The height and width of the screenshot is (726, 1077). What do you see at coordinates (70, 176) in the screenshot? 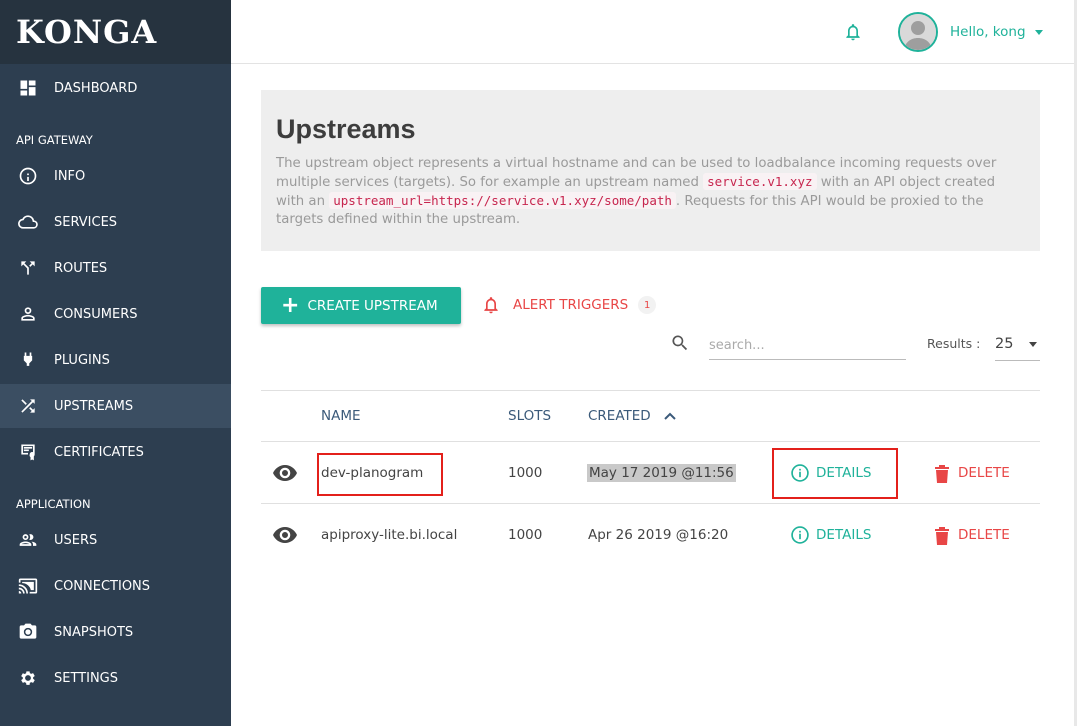
I see `sidebar-item-label: INFO` at bounding box center [70, 176].